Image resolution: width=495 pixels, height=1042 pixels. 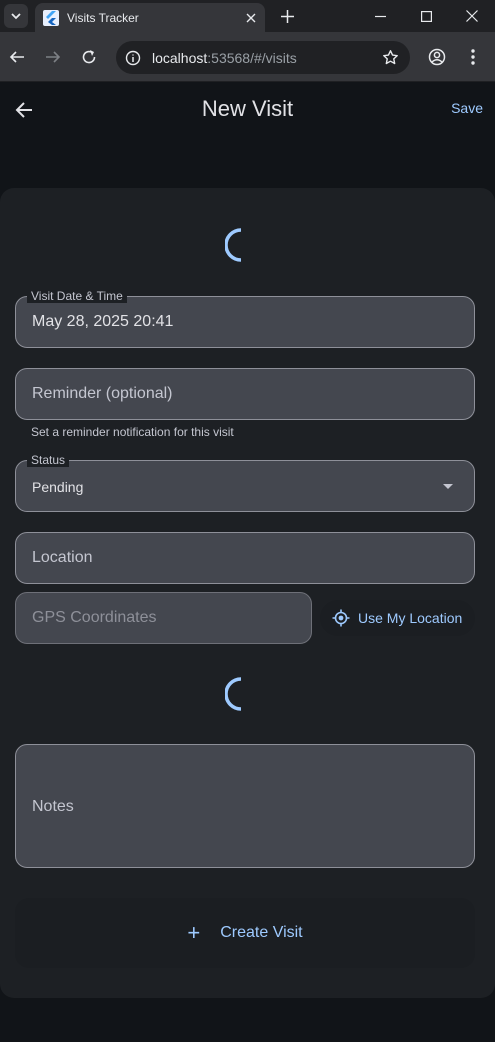 I want to click on url-text: localhost:53568/#/visits, so click(x=264, y=58).